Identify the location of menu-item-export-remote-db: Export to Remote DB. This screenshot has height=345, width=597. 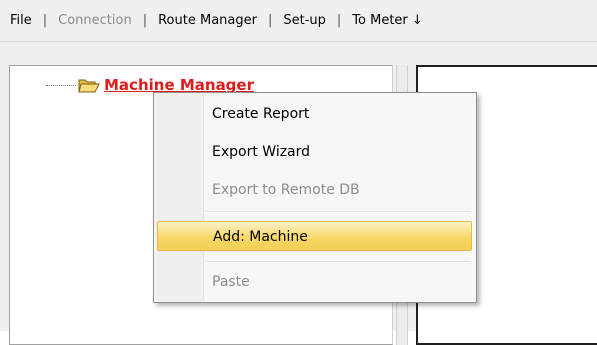
(286, 190).